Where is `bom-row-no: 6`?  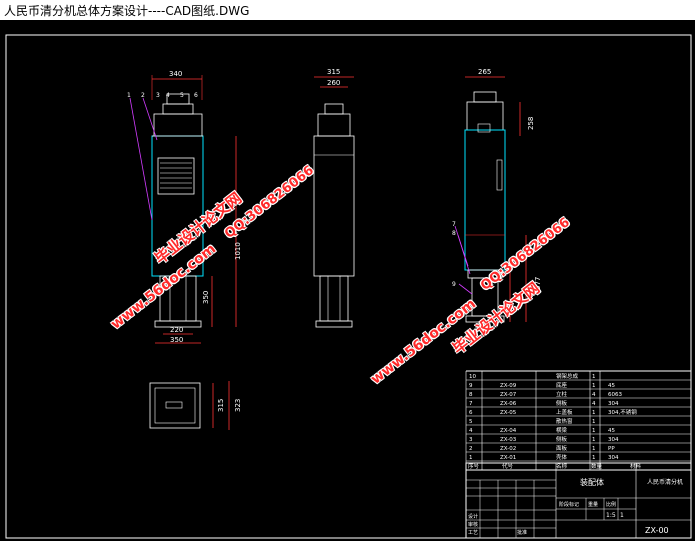 bom-row-no: 6 is located at coordinates (471, 413).